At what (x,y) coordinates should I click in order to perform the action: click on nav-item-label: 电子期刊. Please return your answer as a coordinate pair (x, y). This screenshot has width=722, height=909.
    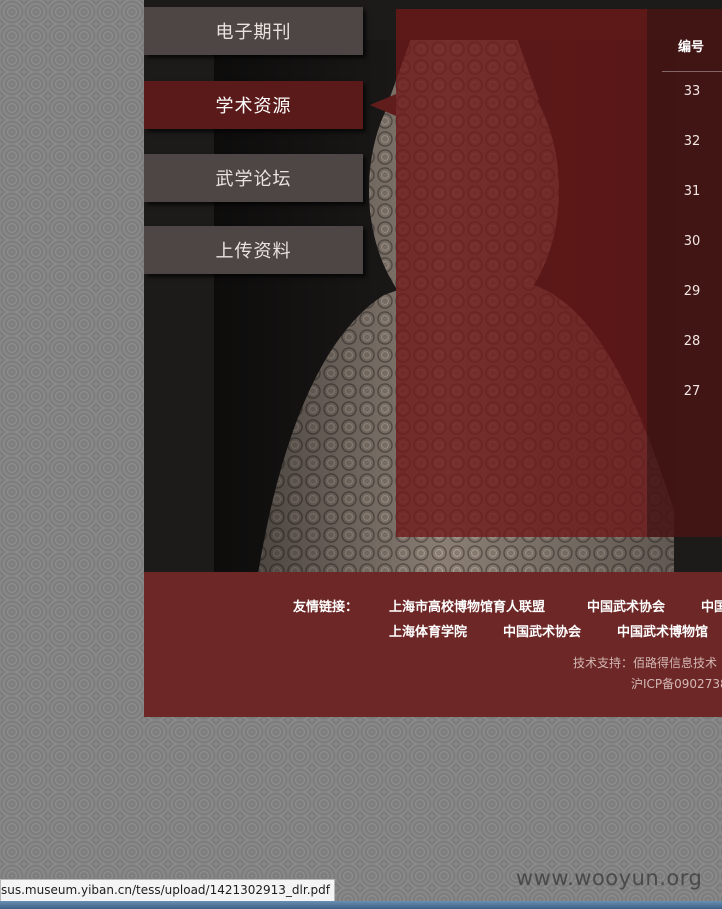
    Looking at the image, I should click on (253, 32).